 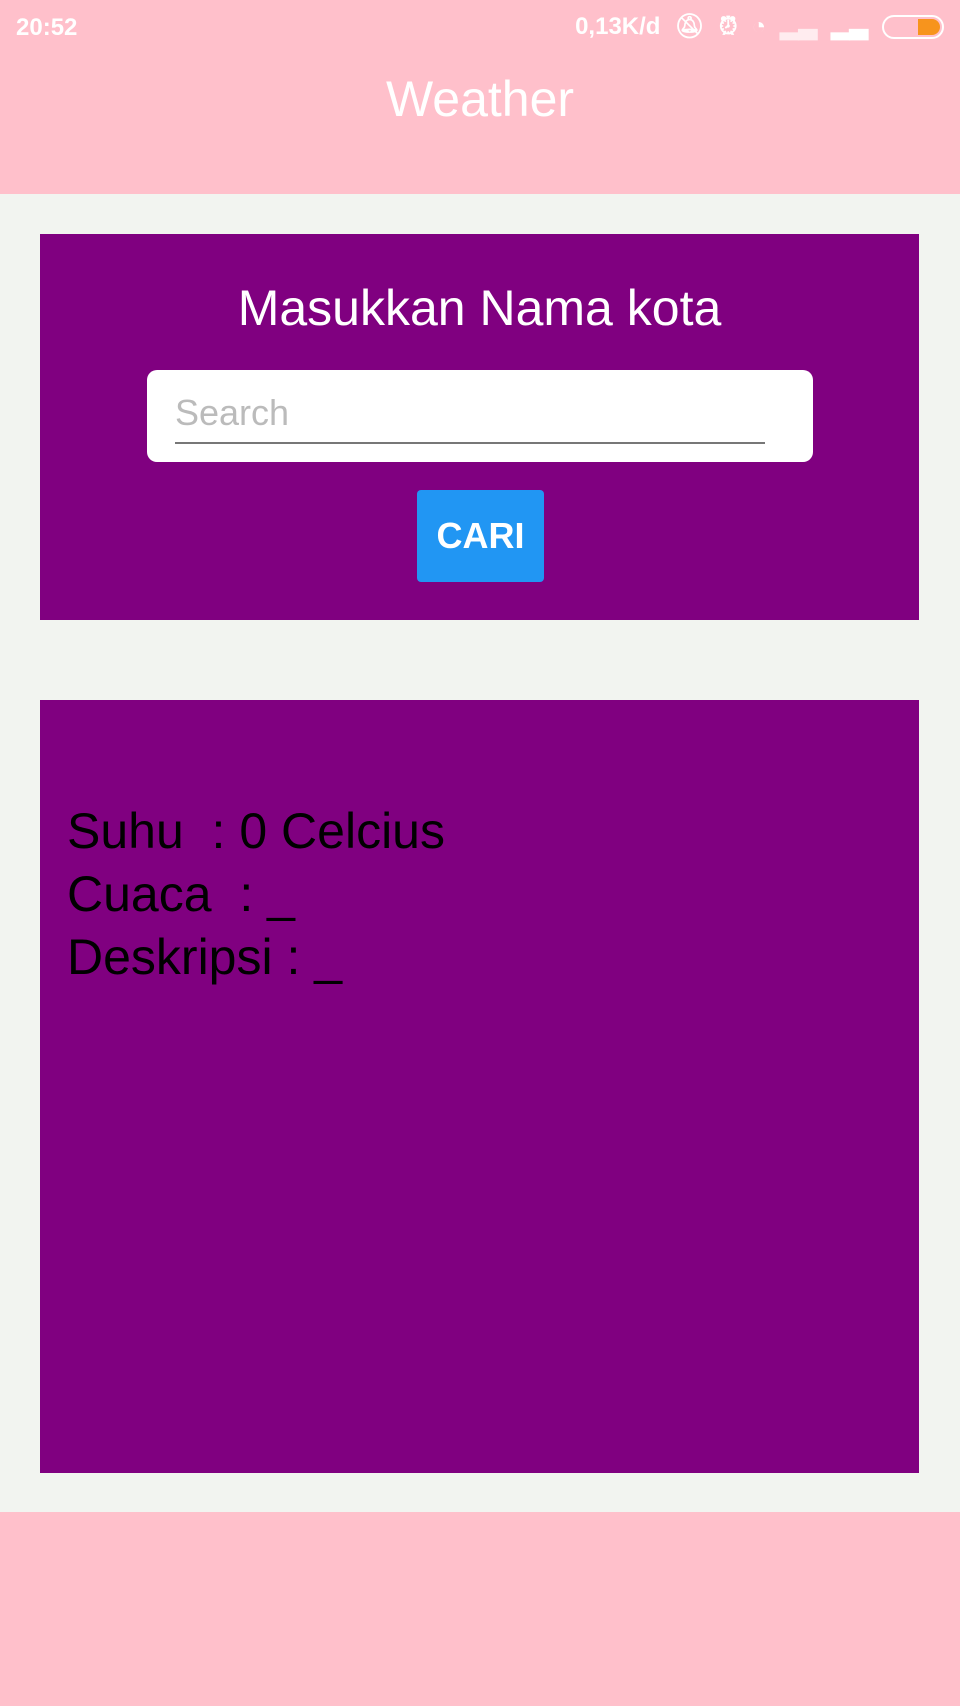 What do you see at coordinates (256, 831) in the screenshot?
I see `temperature-text: Suhu : 0 Celcius` at bounding box center [256, 831].